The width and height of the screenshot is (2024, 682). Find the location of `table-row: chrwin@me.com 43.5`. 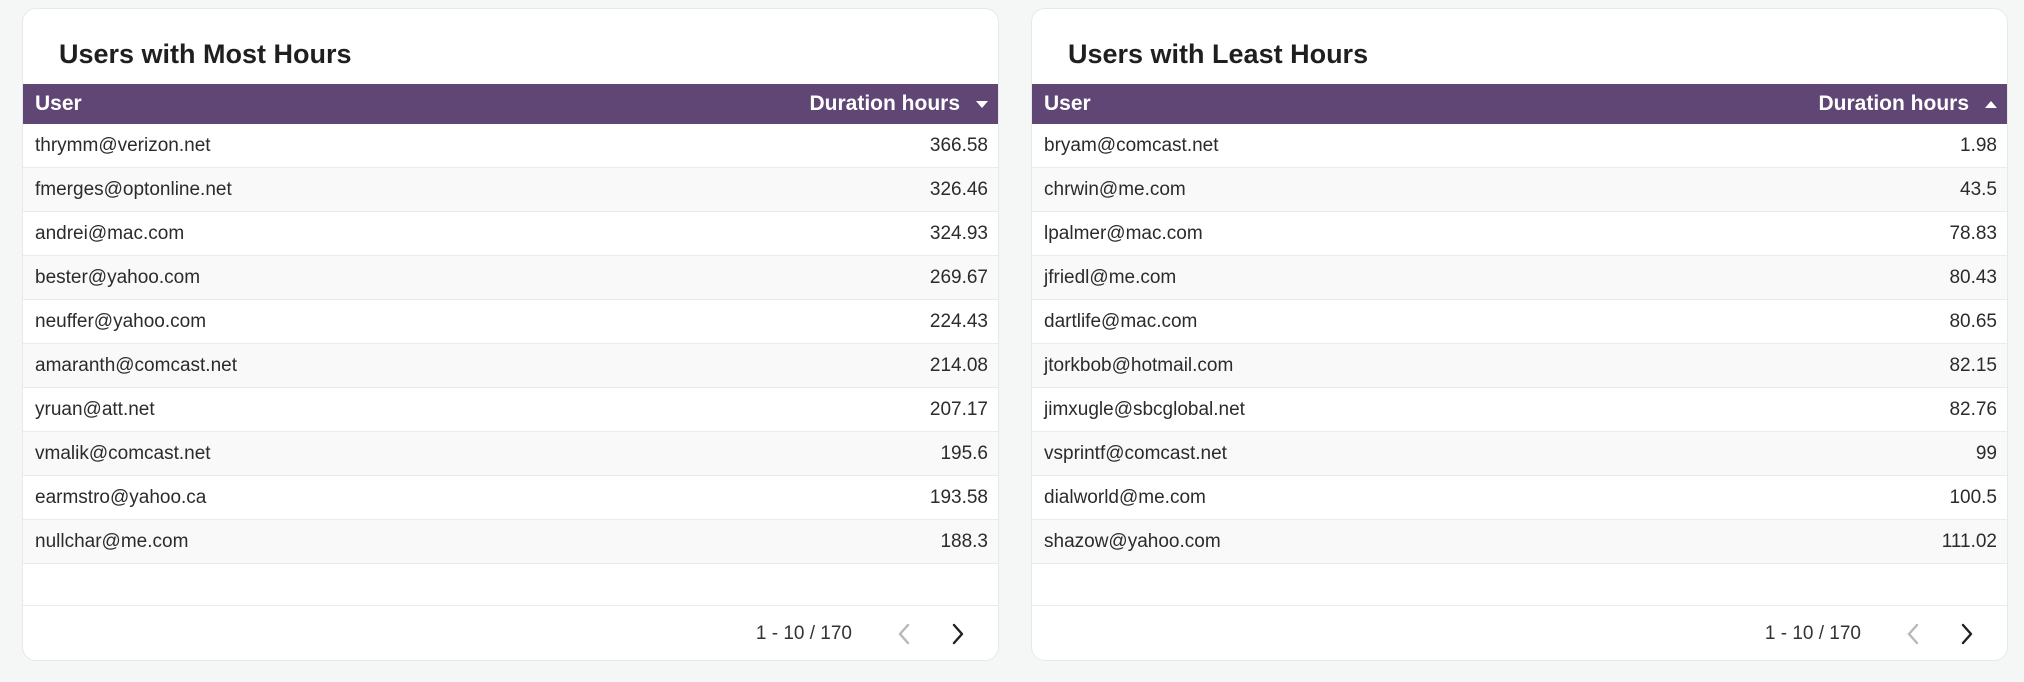

table-row: chrwin@me.com 43.5 is located at coordinates (1519, 190).